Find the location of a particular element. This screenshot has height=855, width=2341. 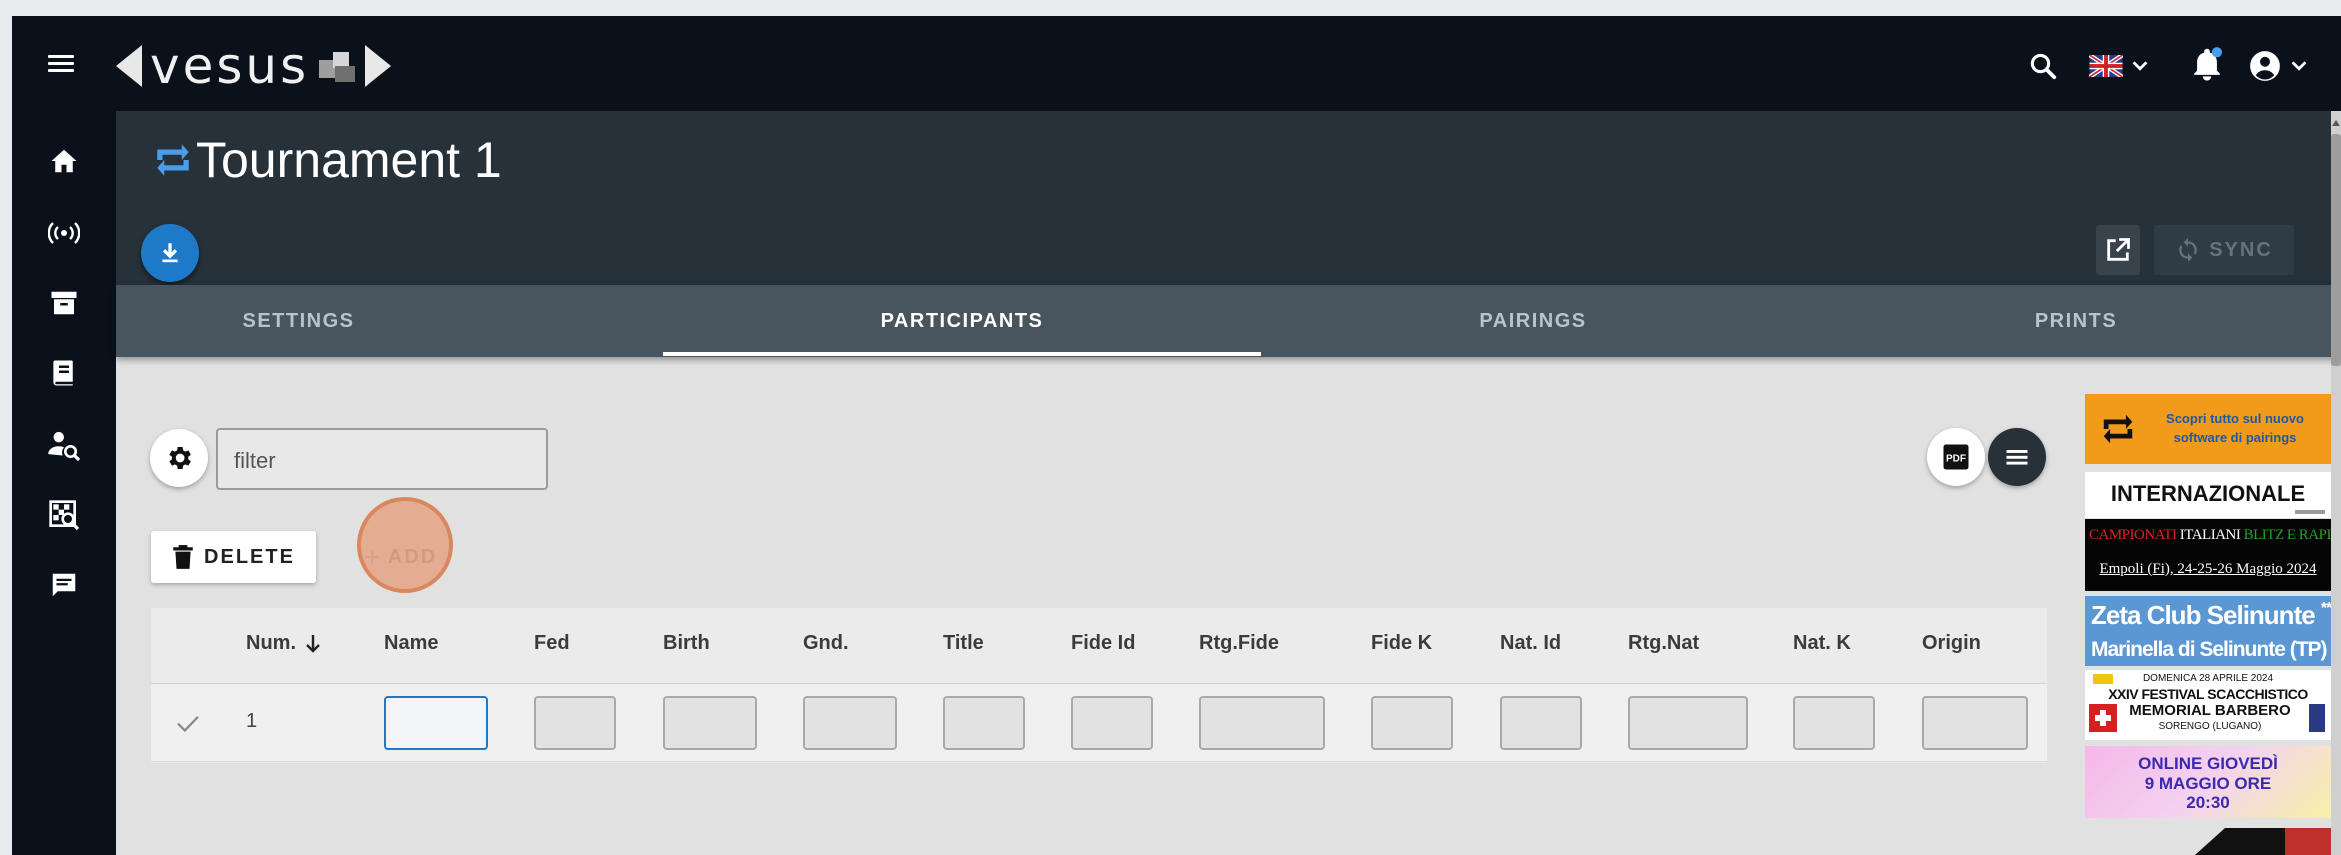

column-header-origin: Origin is located at coordinates (1951, 643).